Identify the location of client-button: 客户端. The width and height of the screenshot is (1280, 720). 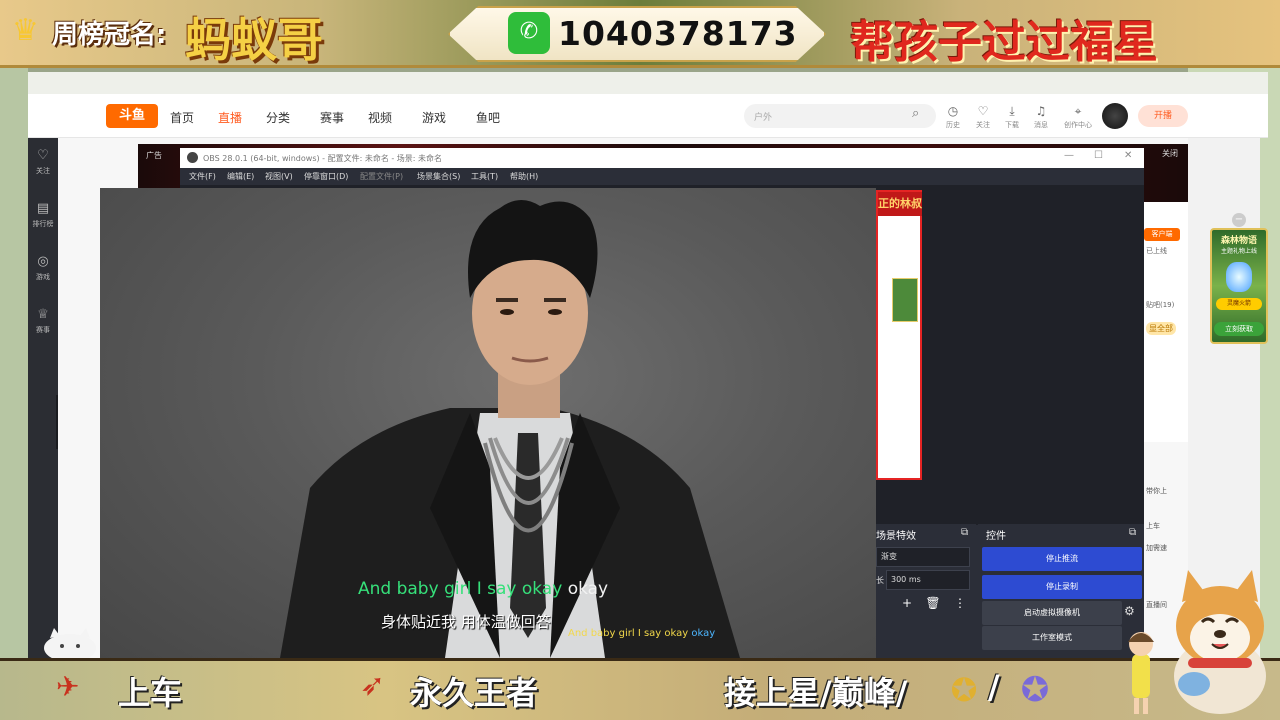
(1162, 234).